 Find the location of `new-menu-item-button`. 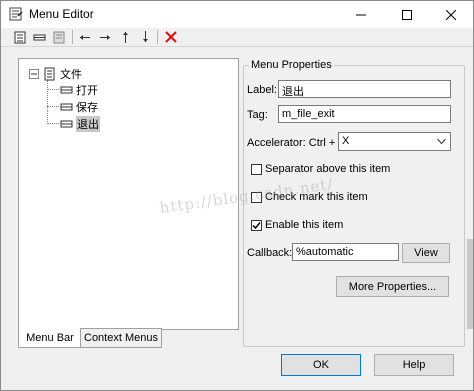

new-menu-item-button is located at coordinates (39, 37).